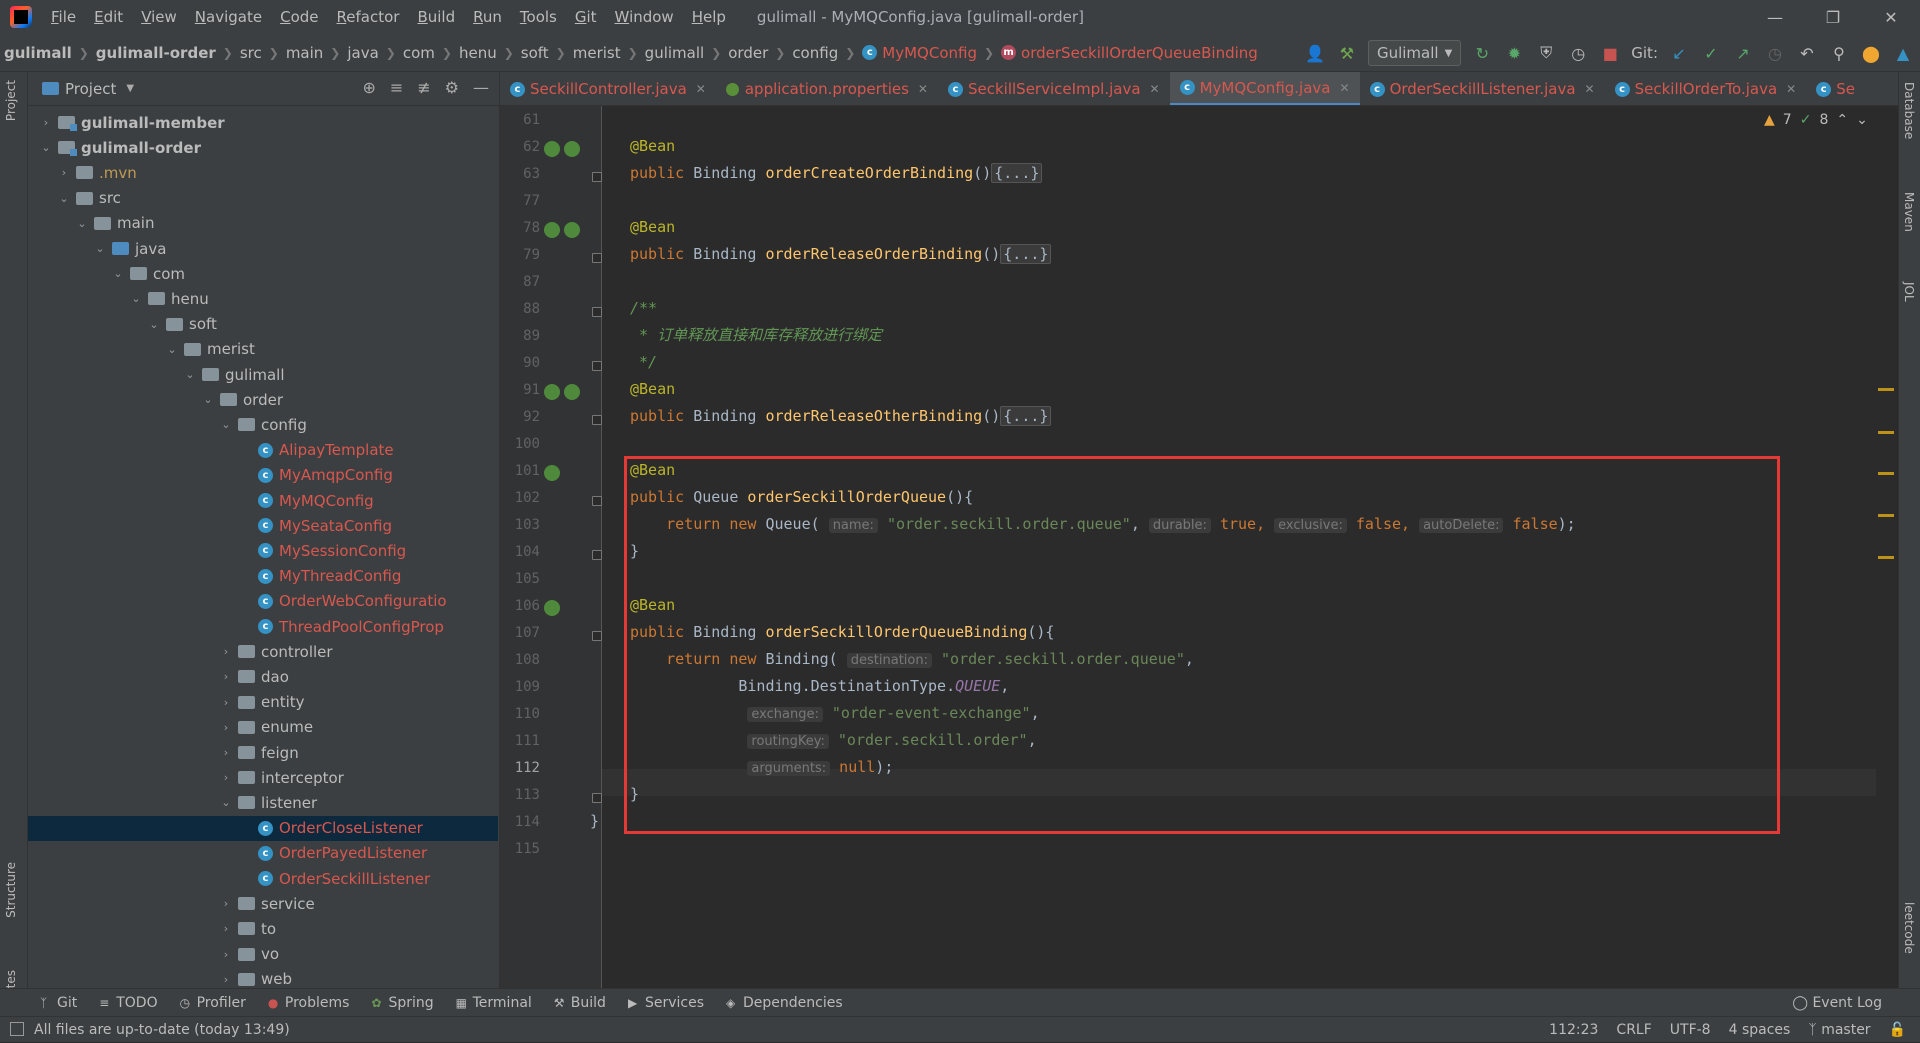 The width and height of the screenshot is (1920, 1043). Describe the element at coordinates (128, 1003) in the screenshot. I see `tool-todo: ≡ TODO` at that location.